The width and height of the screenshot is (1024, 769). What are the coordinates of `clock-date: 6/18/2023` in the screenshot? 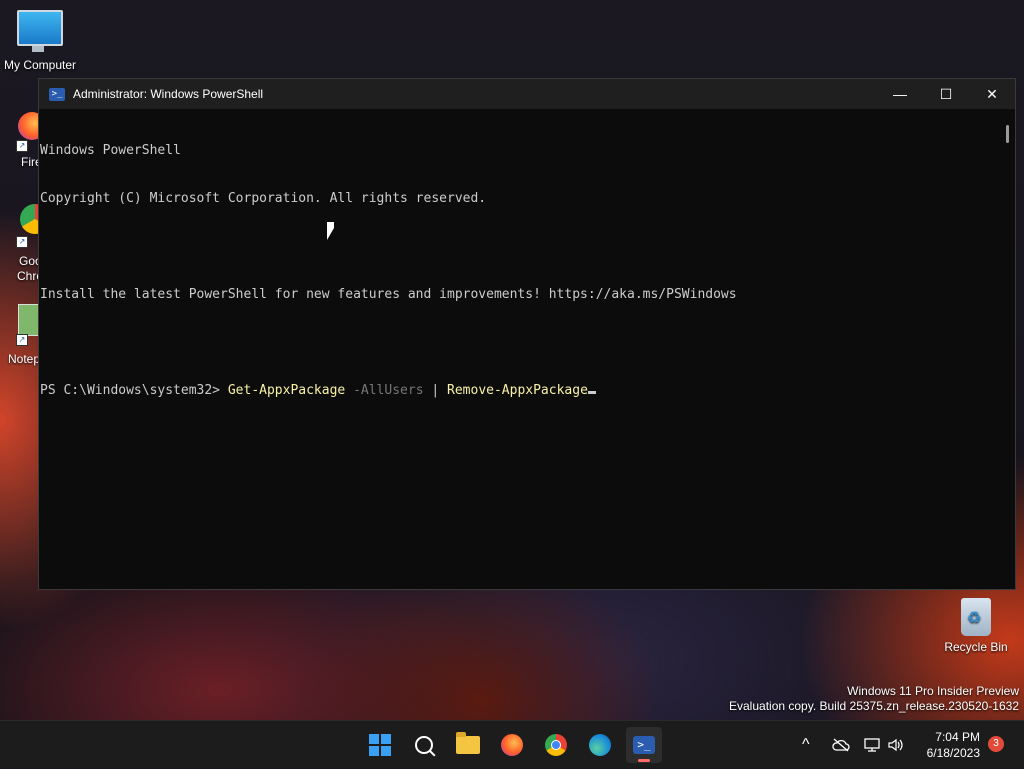 It's located at (953, 753).